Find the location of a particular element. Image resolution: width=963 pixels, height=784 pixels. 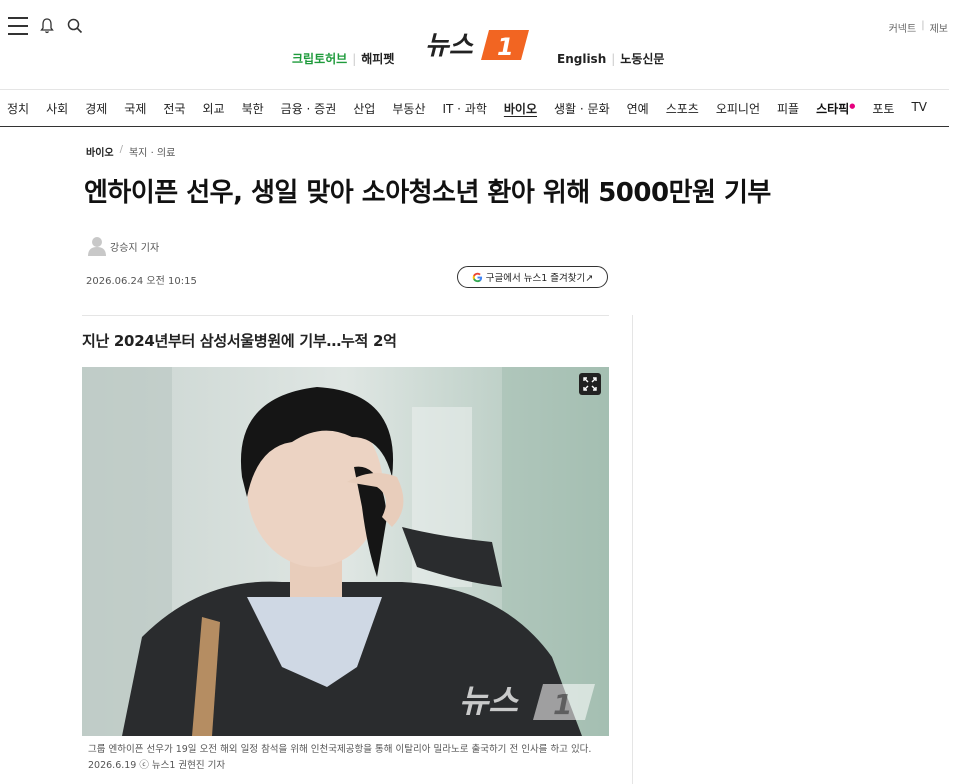

nav-divider is located at coordinates (474, 126).